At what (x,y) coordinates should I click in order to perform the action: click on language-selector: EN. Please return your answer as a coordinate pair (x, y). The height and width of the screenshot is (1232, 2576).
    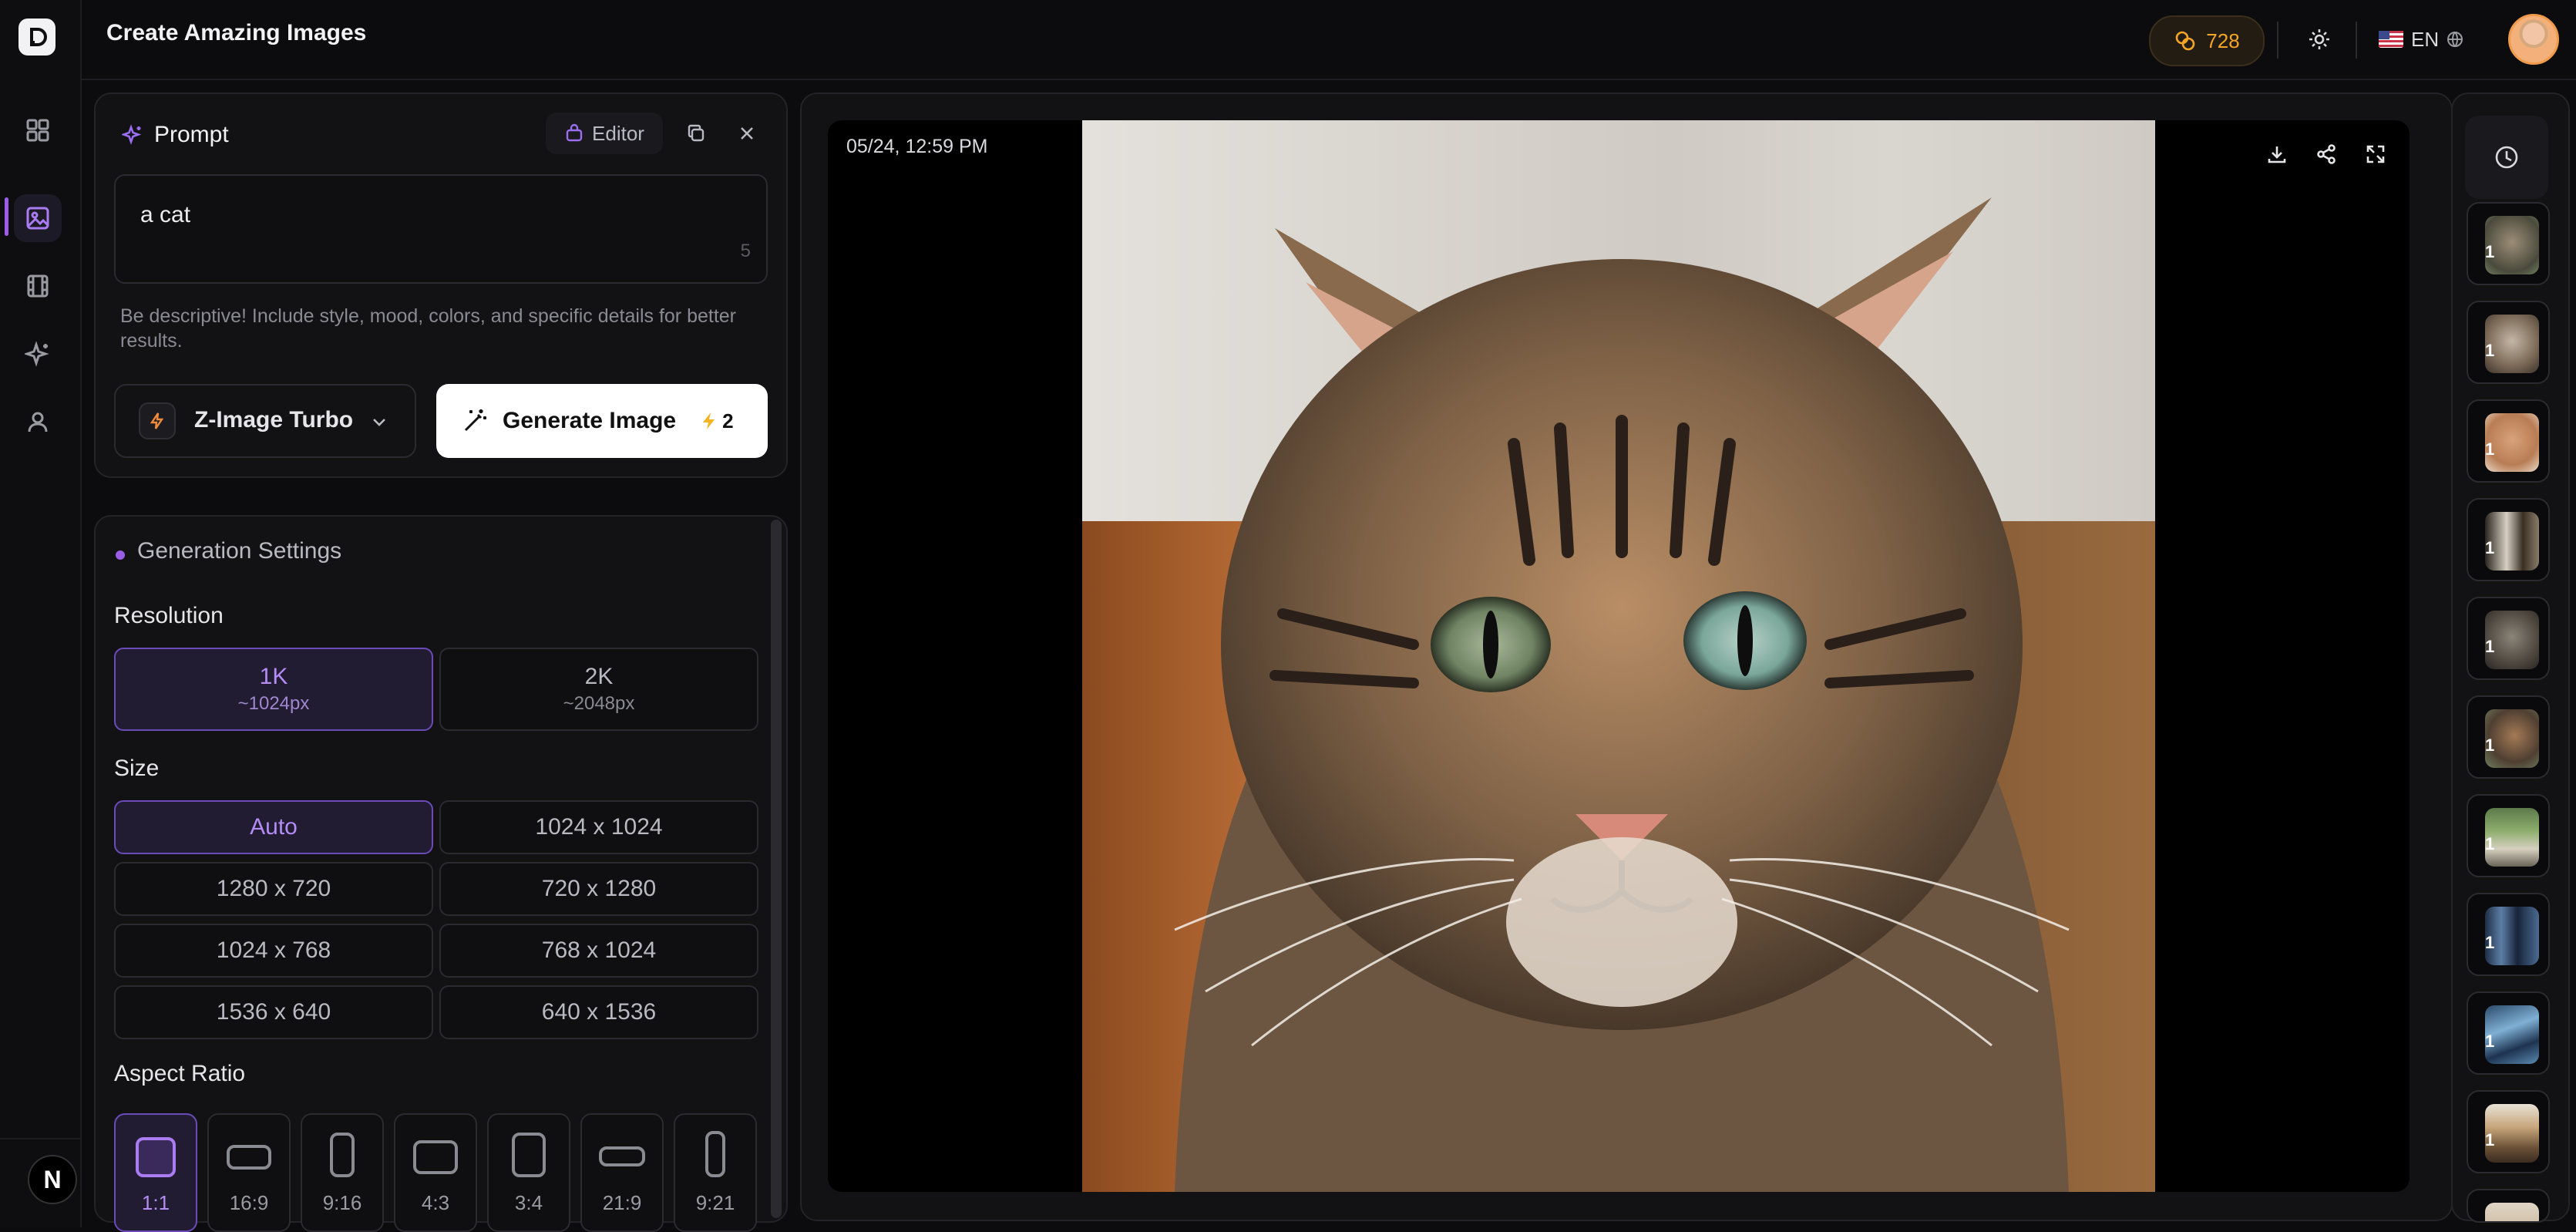
    Looking at the image, I should click on (2421, 39).